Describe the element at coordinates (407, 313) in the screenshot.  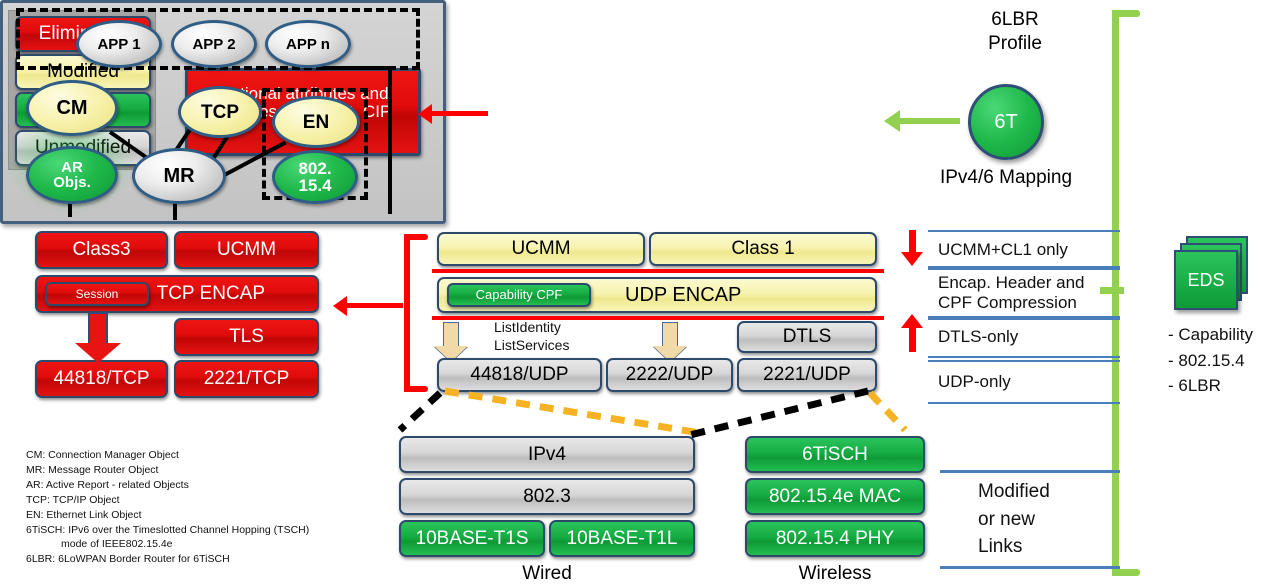
I see `red-brace-spine` at that location.